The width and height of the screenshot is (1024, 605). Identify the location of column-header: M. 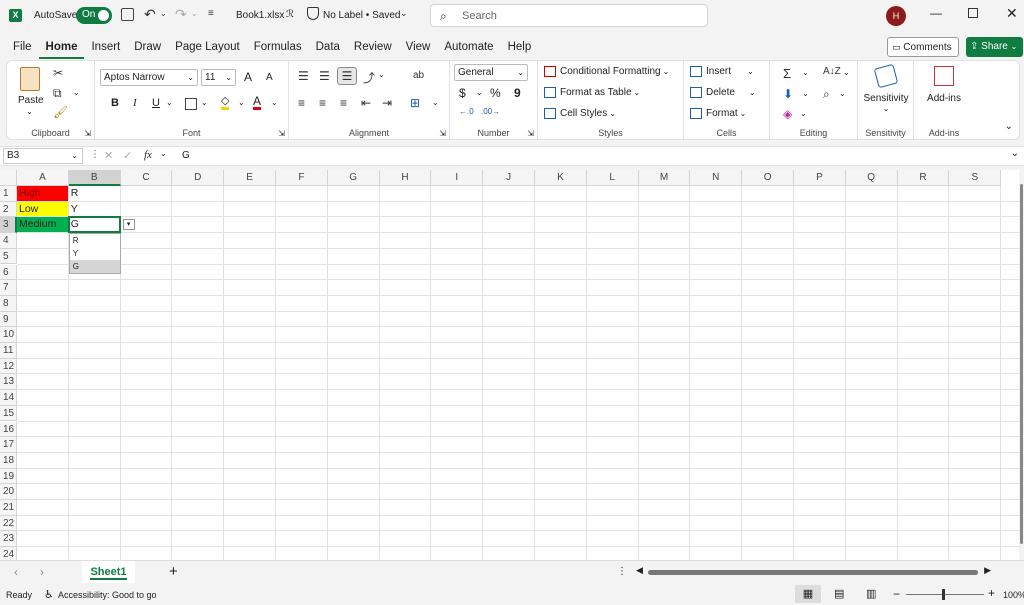
(664, 178).